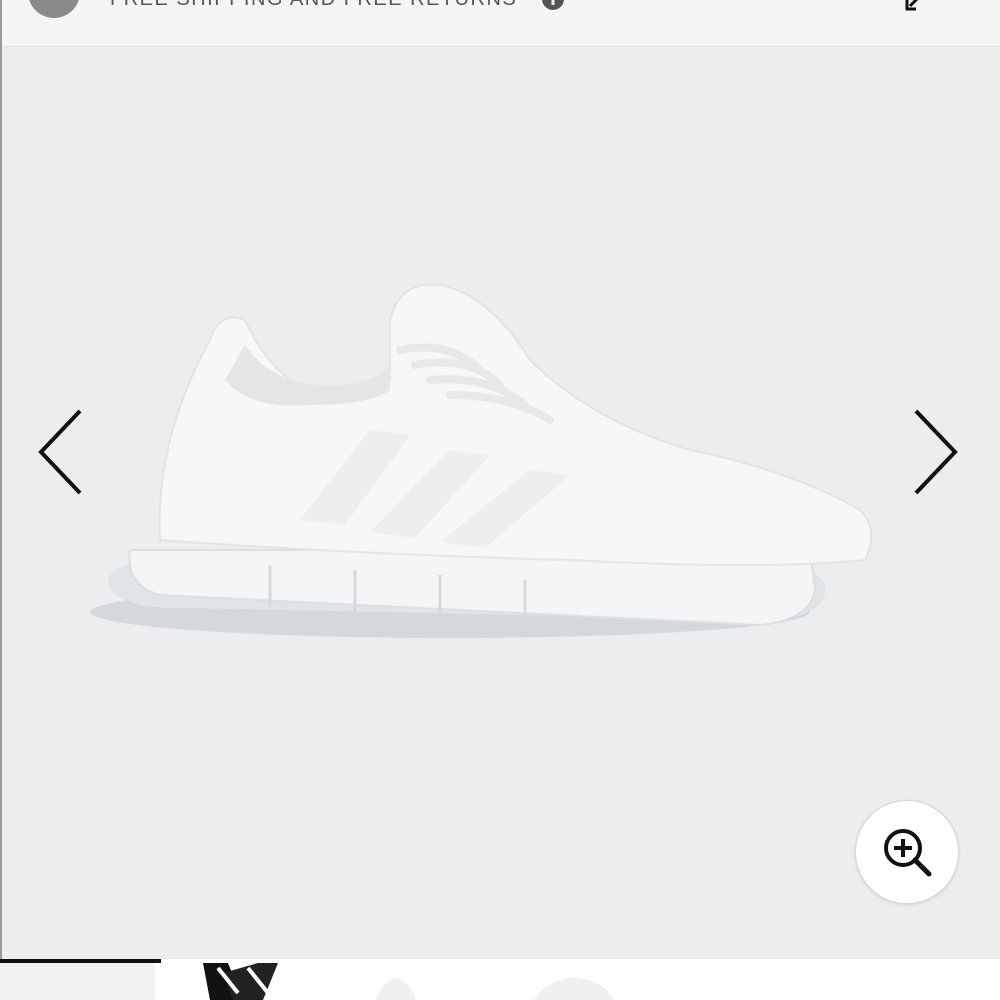 This screenshot has width=1000, height=1000. I want to click on arrow-down-left-icon, so click(915, 9).